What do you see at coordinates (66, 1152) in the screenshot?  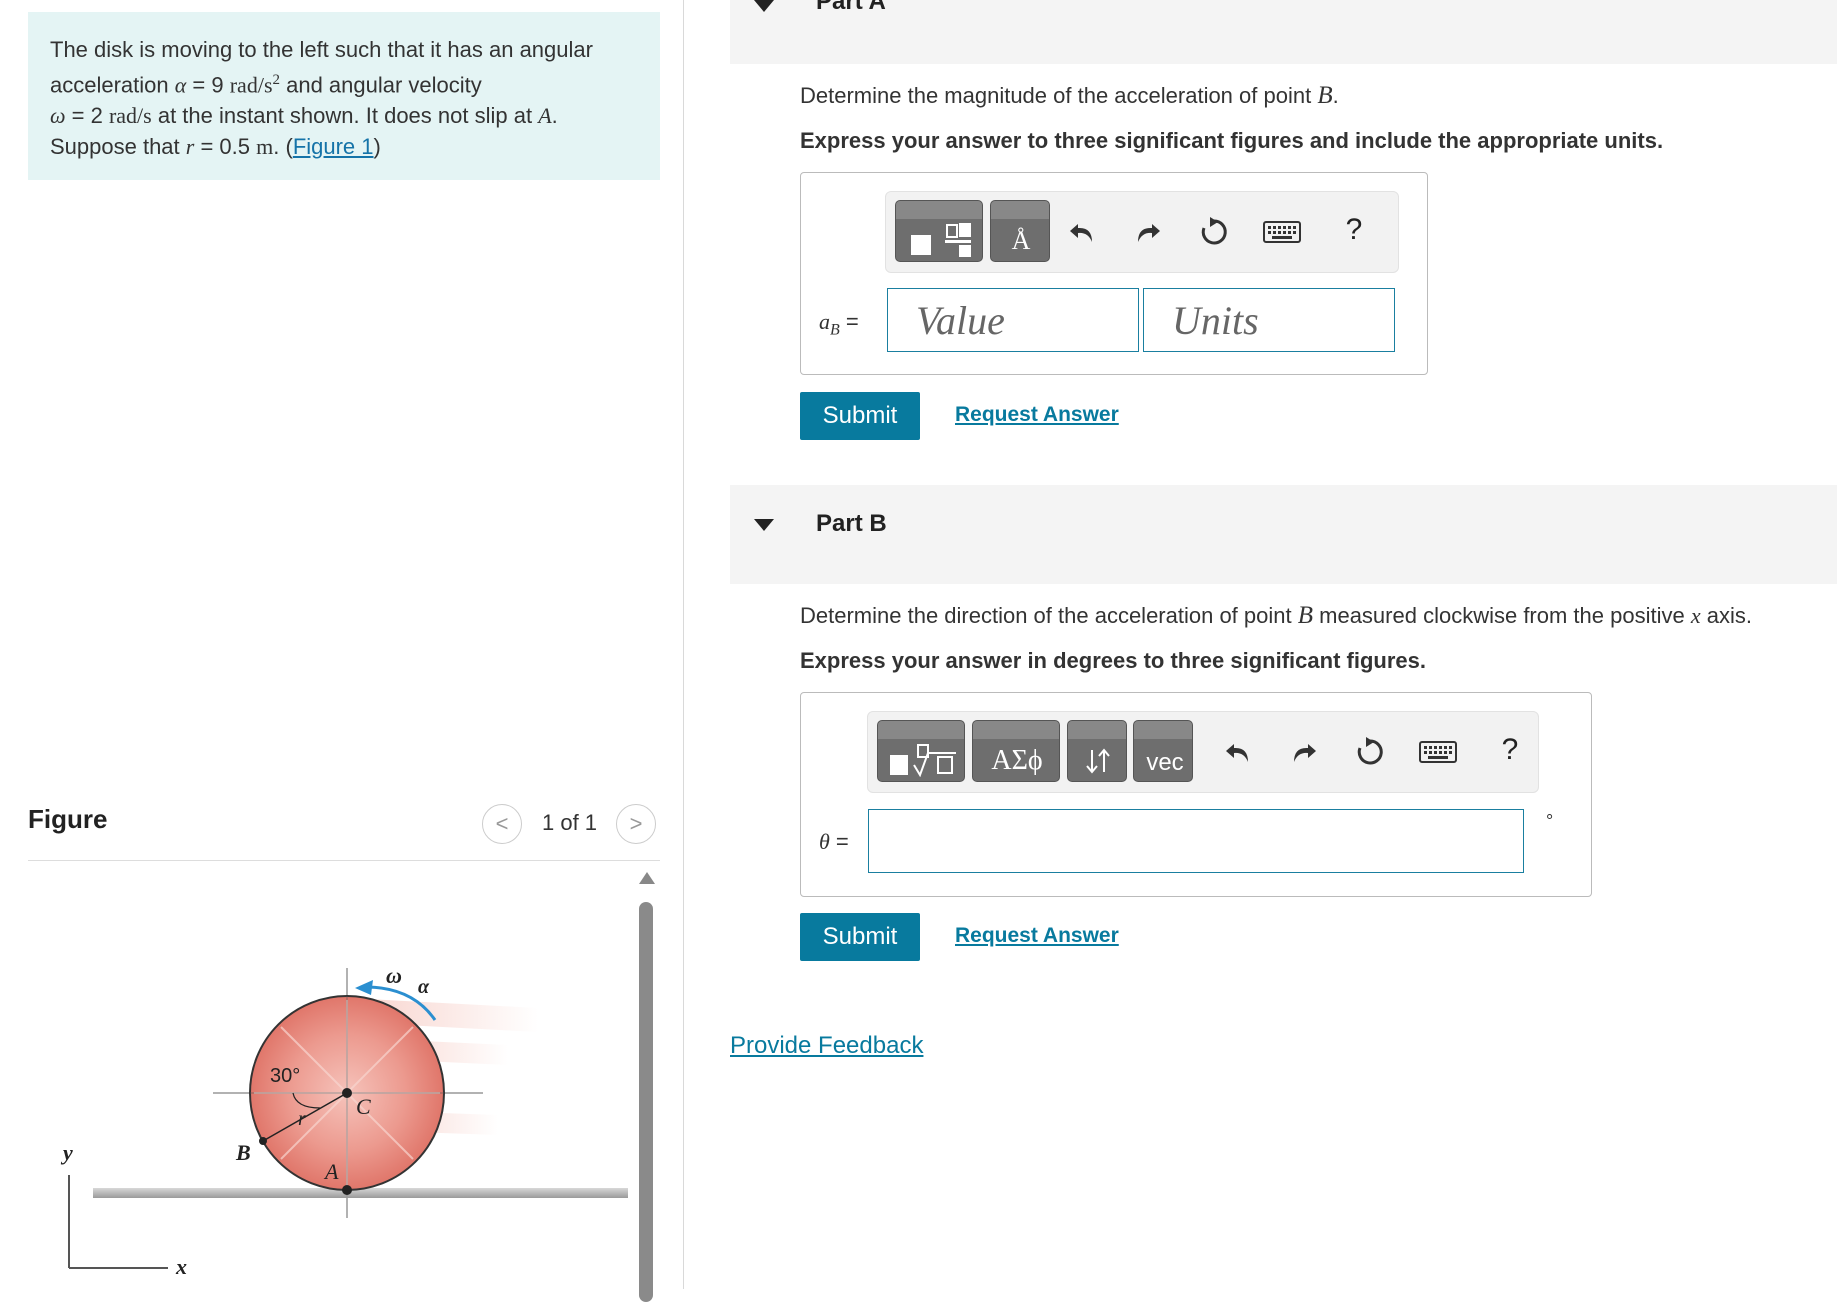 I see `y-label: y` at bounding box center [66, 1152].